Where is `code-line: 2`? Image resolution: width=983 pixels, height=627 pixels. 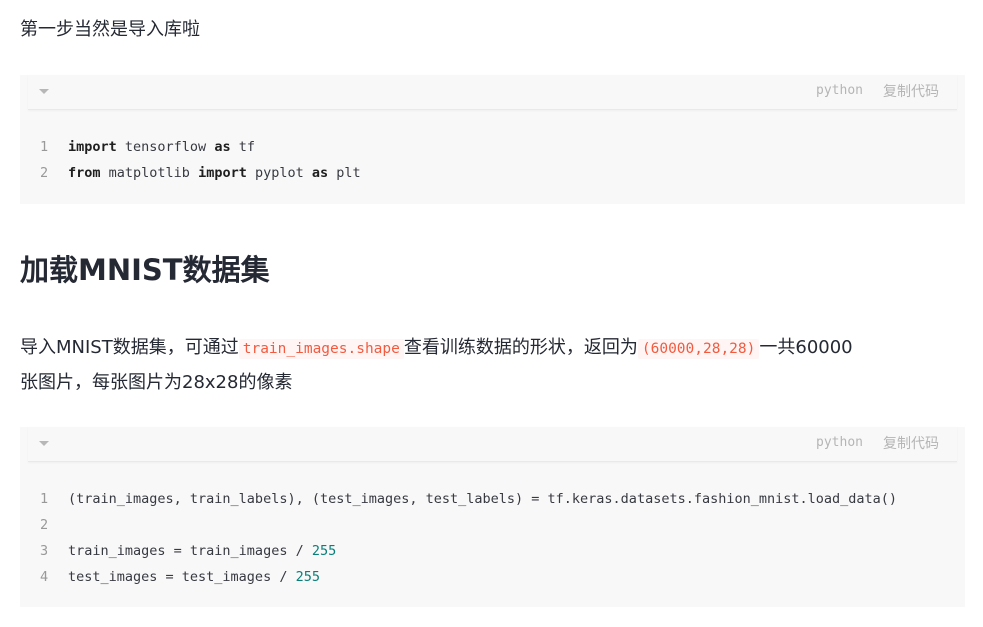
code-line: 2 is located at coordinates (492, 525).